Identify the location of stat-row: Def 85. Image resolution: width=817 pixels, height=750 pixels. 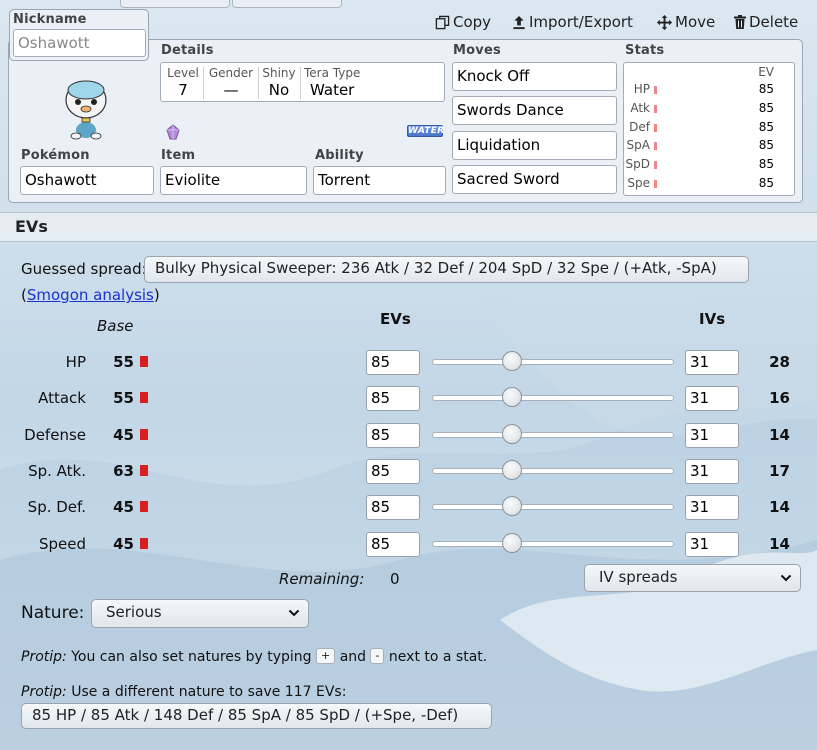
(709, 129).